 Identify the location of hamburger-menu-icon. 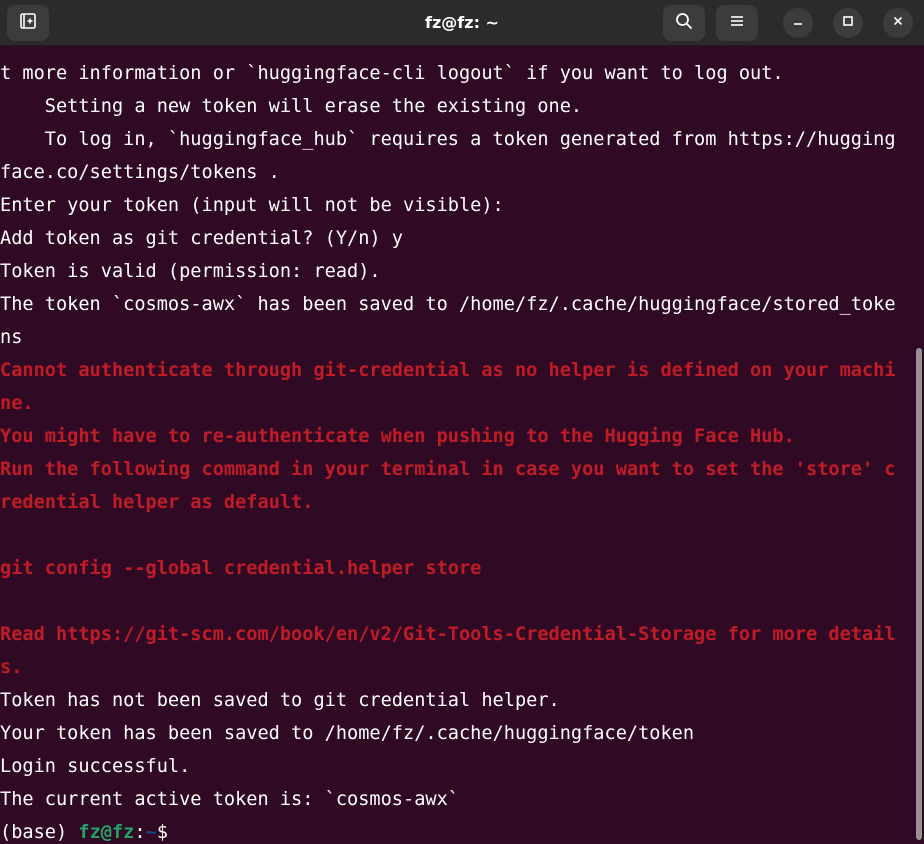
(737, 23).